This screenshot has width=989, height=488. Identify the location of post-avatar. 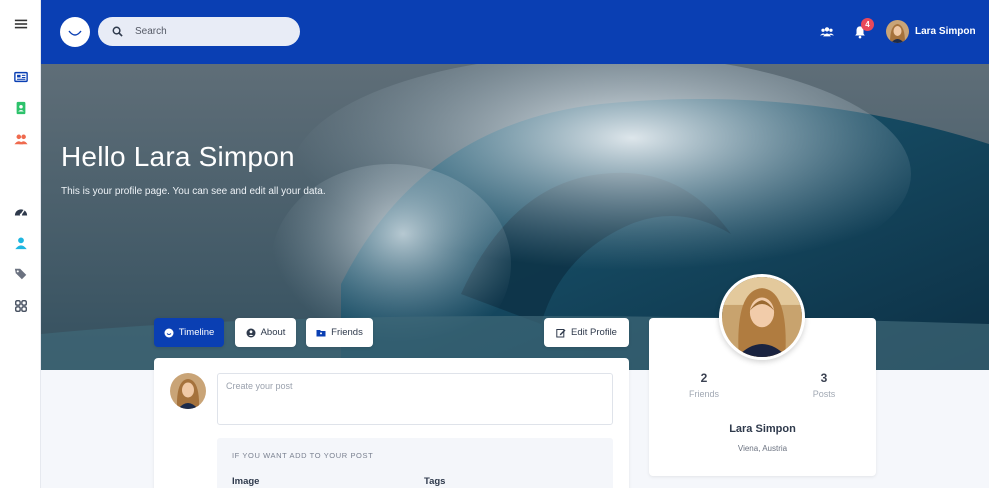
(188, 391).